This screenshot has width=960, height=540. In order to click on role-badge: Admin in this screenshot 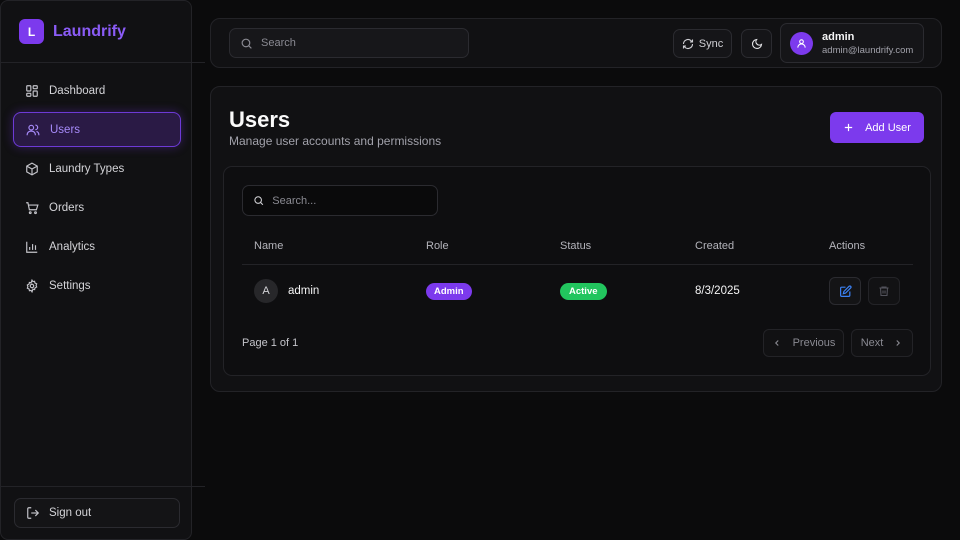, I will do `click(449, 291)`.